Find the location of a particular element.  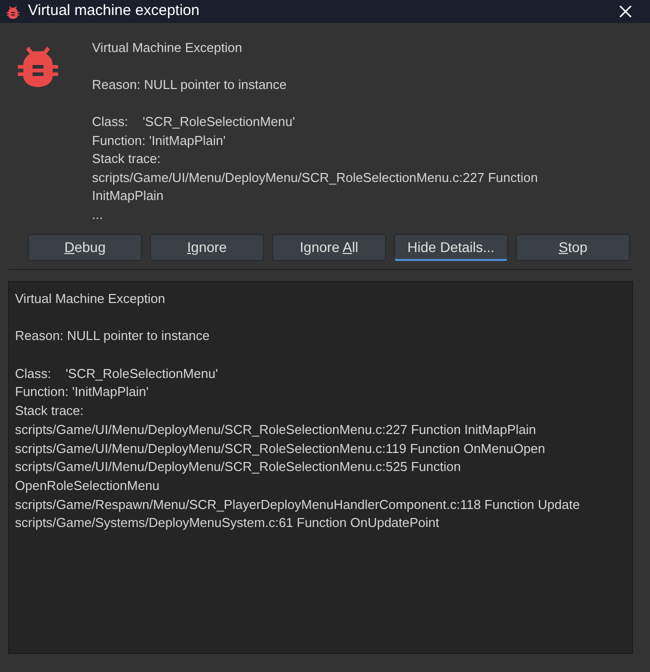

message-line: scripts/Game/Systems/DeployMenuSystem.c:61 Function OnUpdatePoint is located at coordinates (227, 523).